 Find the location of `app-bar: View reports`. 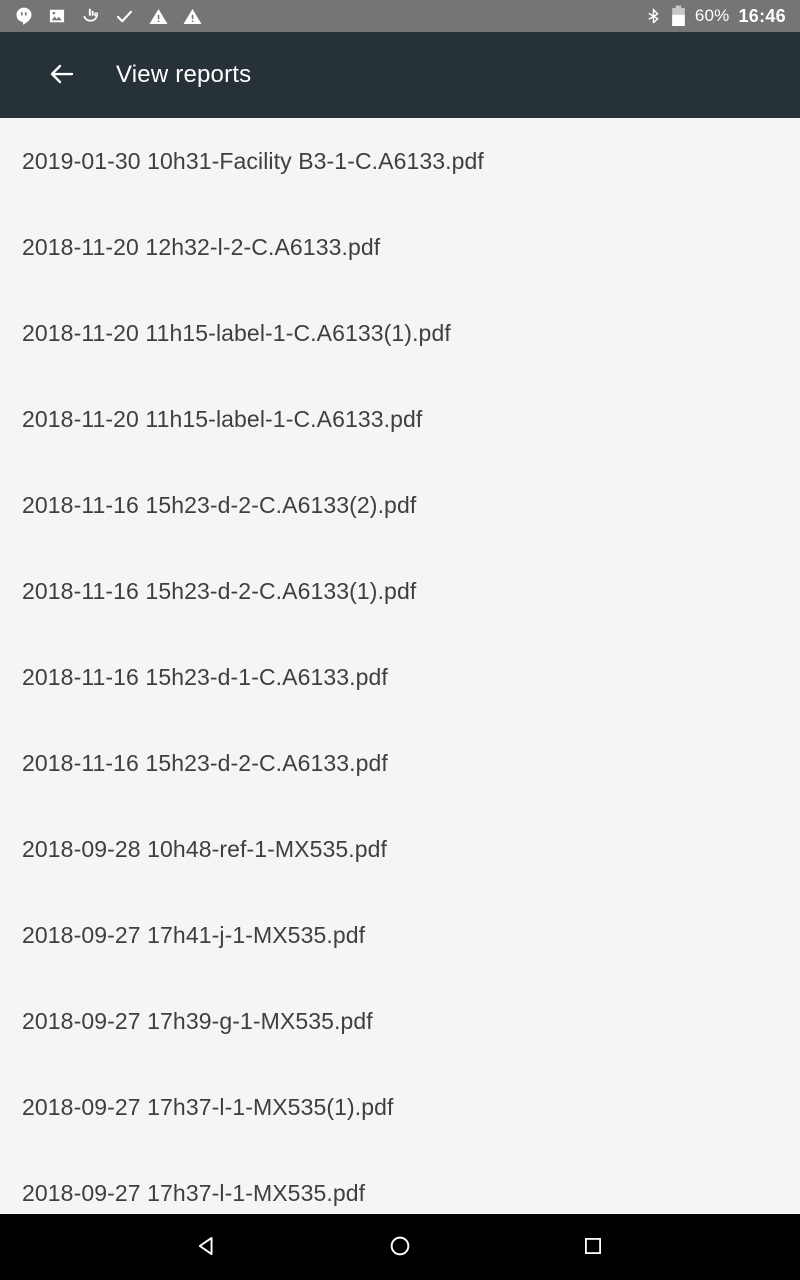

app-bar: View reports is located at coordinates (400, 75).